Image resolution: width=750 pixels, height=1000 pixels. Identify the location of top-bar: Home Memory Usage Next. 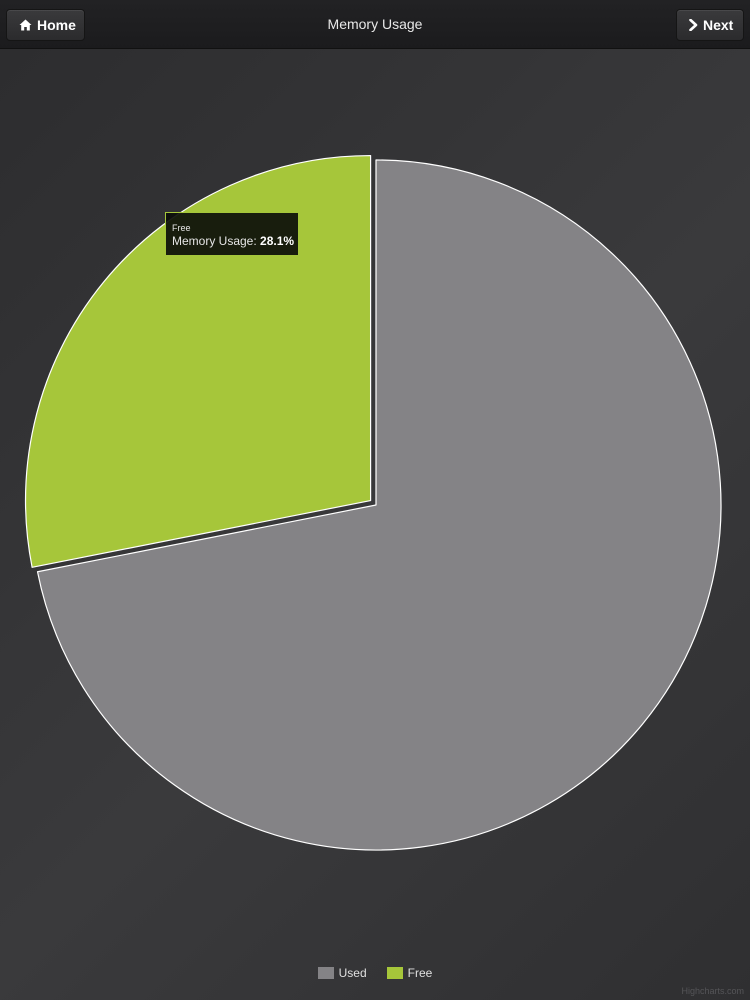
(375, 24).